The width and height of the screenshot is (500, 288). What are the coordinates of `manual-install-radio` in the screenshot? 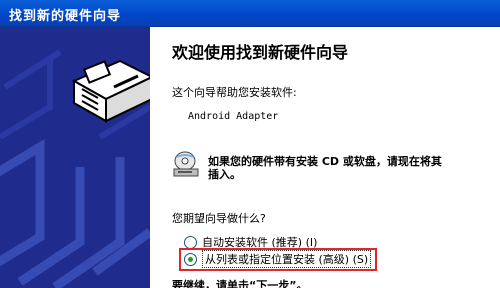 It's located at (190, 259).